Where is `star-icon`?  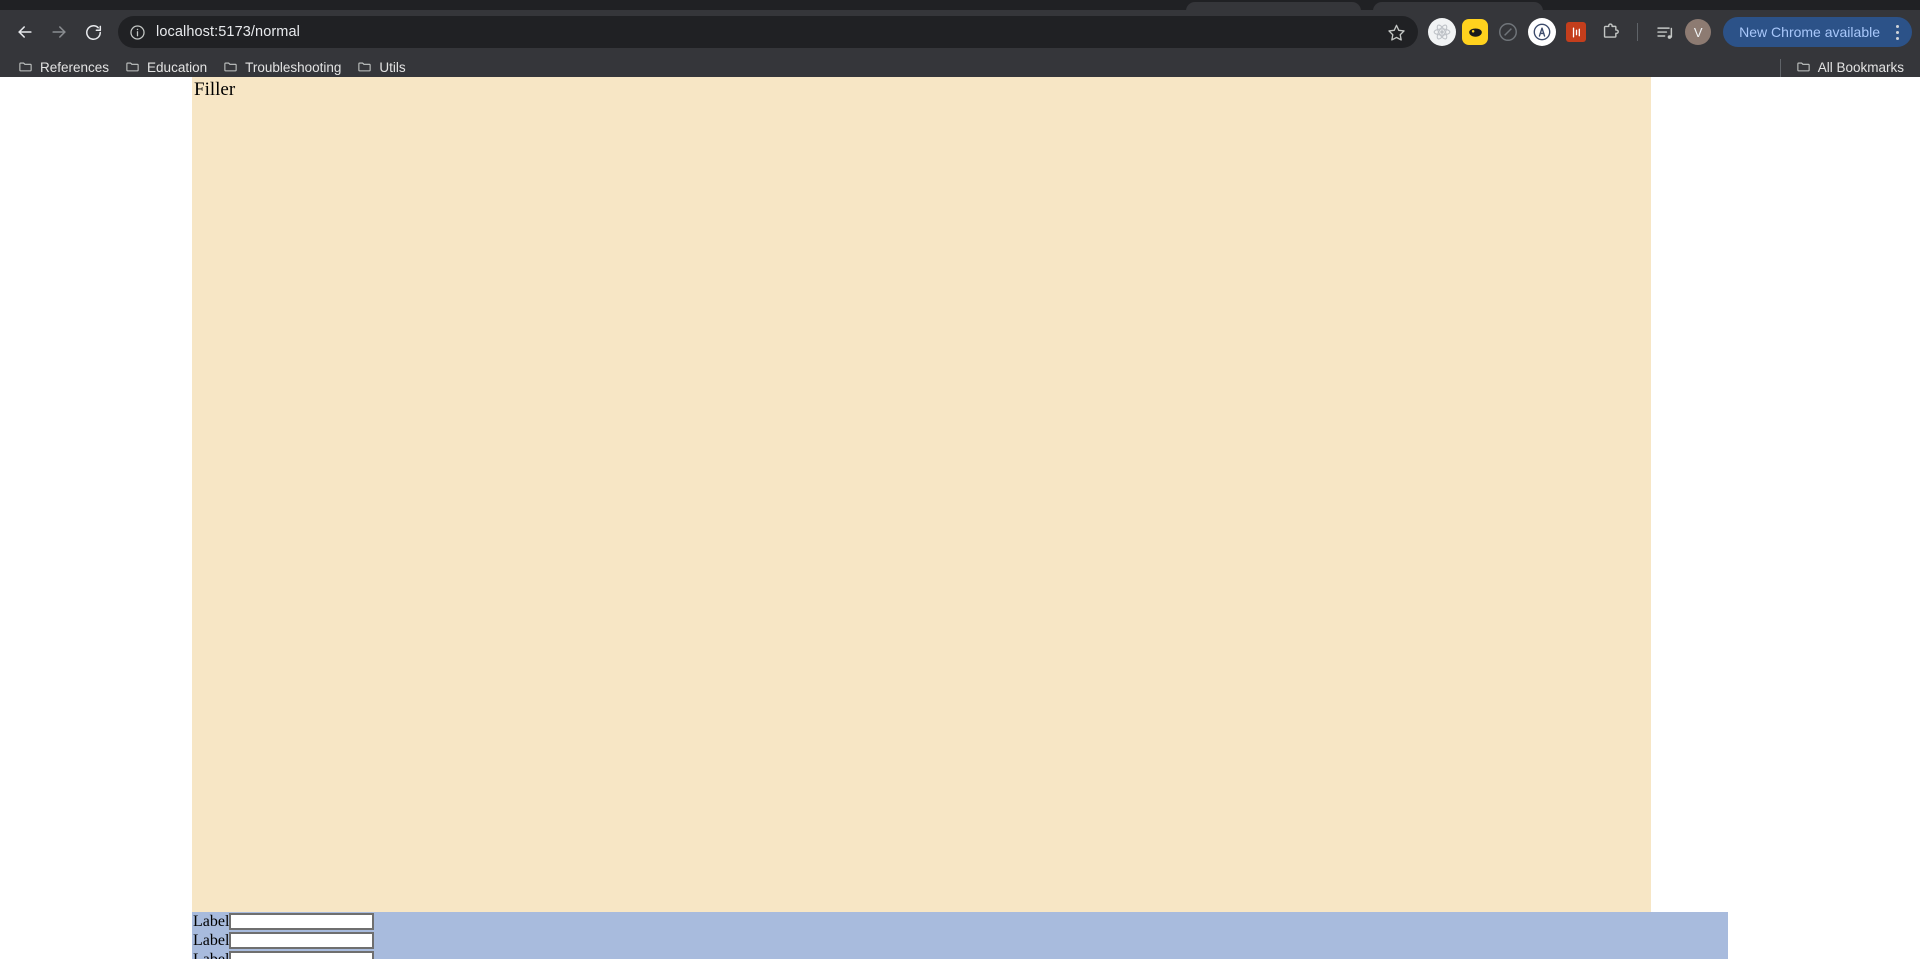
star-icon is located at coordinates (1396, 32).